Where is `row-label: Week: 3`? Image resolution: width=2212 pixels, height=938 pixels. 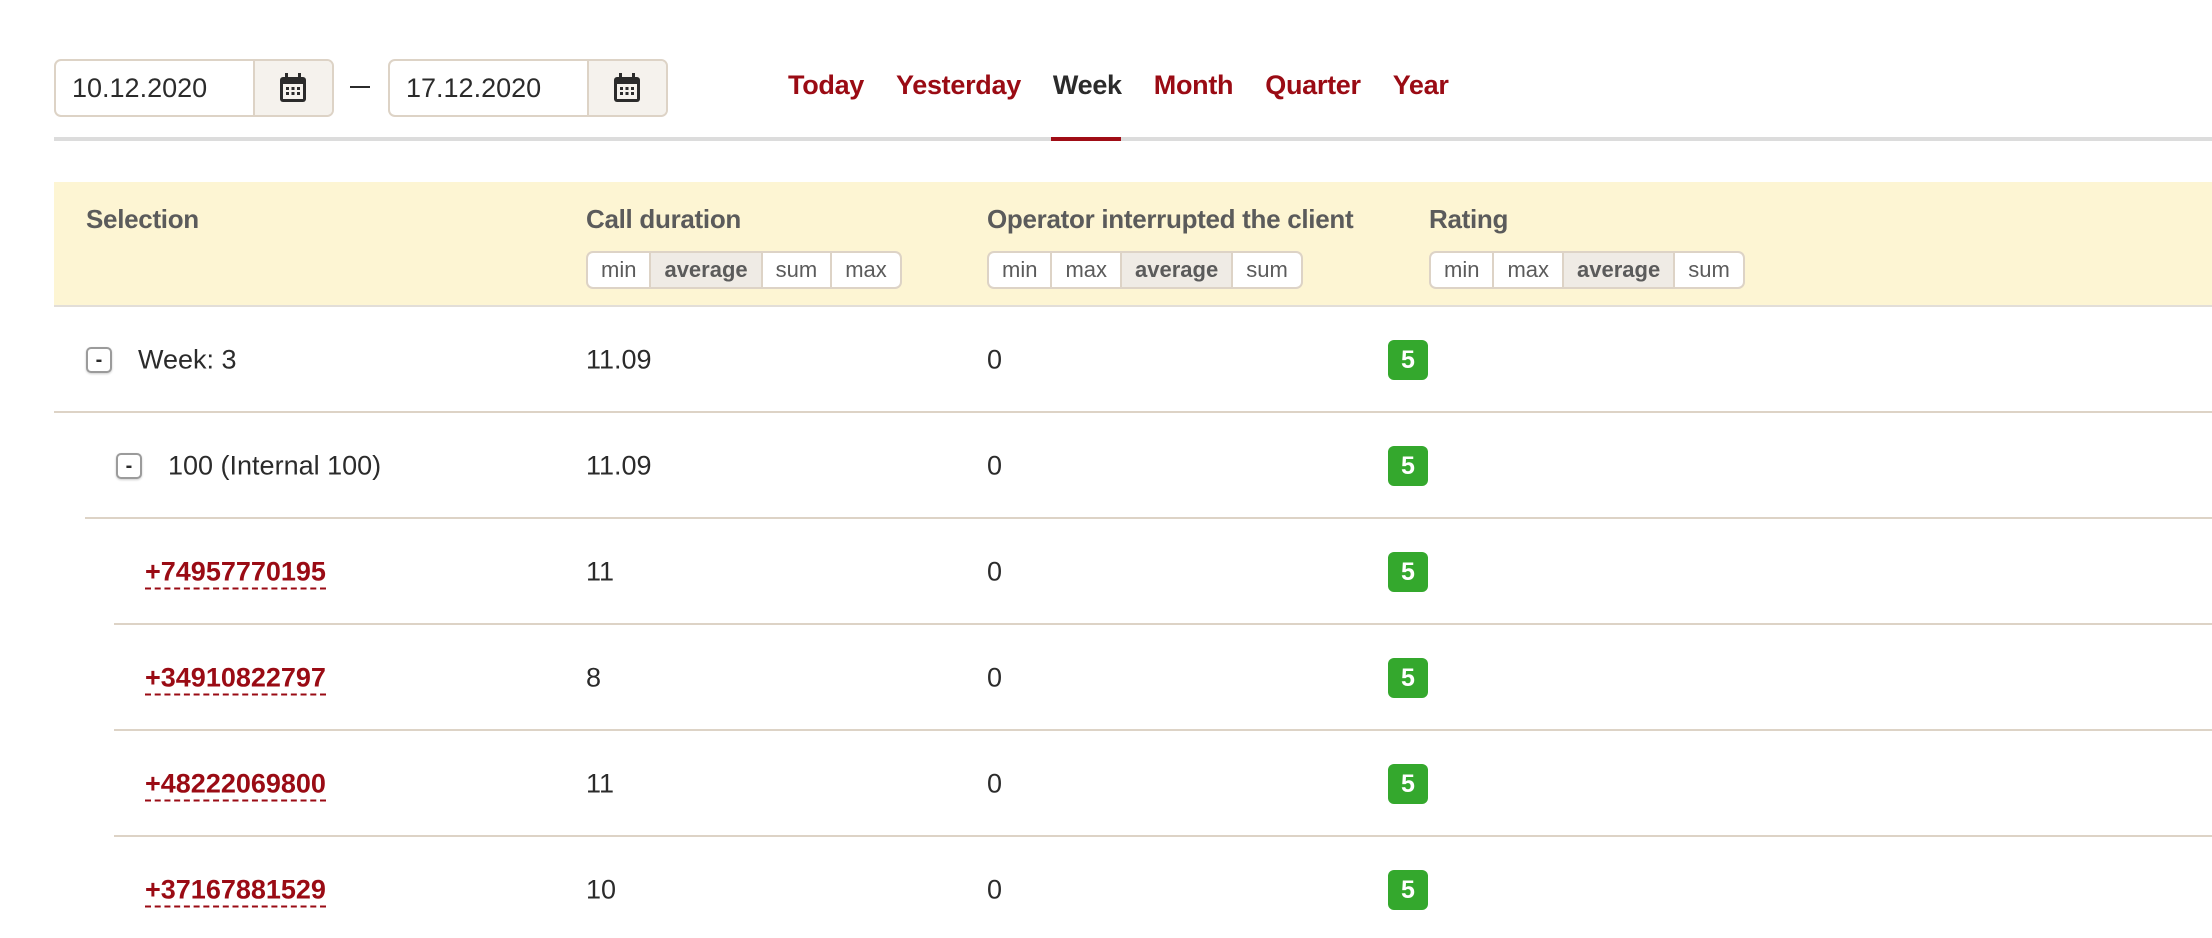
row-label: Week: 3 is located at coordinates (187, 359).